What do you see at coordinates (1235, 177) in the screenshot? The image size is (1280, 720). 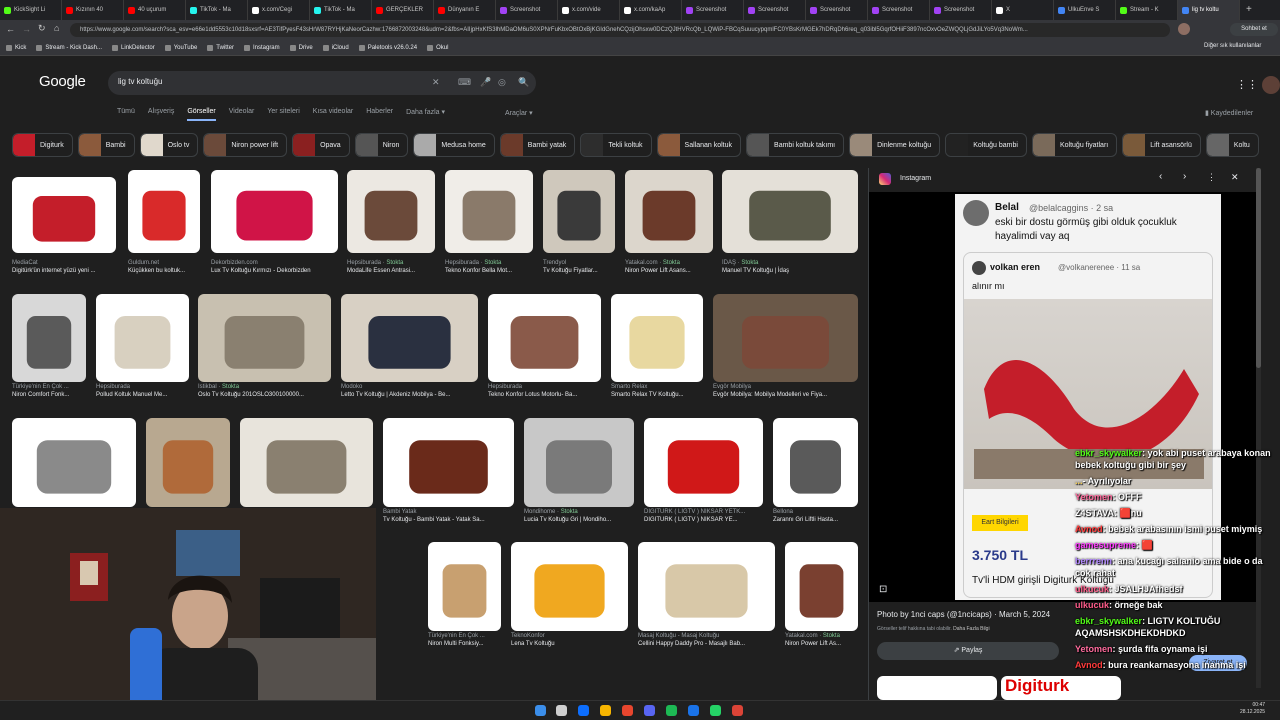 I see `close-icon: ✕` at bounding box center [1235, 177].